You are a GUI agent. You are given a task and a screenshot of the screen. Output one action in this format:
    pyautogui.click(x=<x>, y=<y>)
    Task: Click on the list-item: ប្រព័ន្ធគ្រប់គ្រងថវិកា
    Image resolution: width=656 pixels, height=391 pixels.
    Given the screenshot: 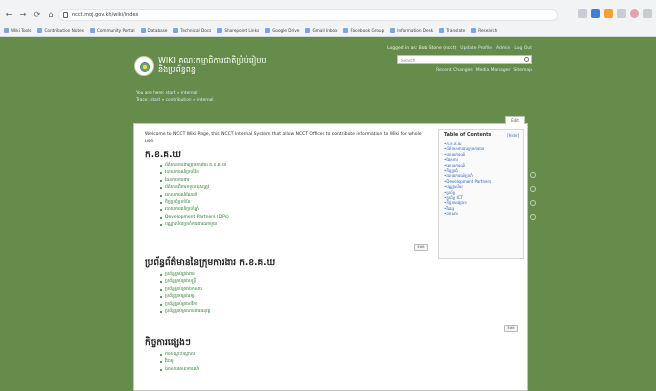 What is the action you would take?
    pyautogui.click(x=185, y=304)
    